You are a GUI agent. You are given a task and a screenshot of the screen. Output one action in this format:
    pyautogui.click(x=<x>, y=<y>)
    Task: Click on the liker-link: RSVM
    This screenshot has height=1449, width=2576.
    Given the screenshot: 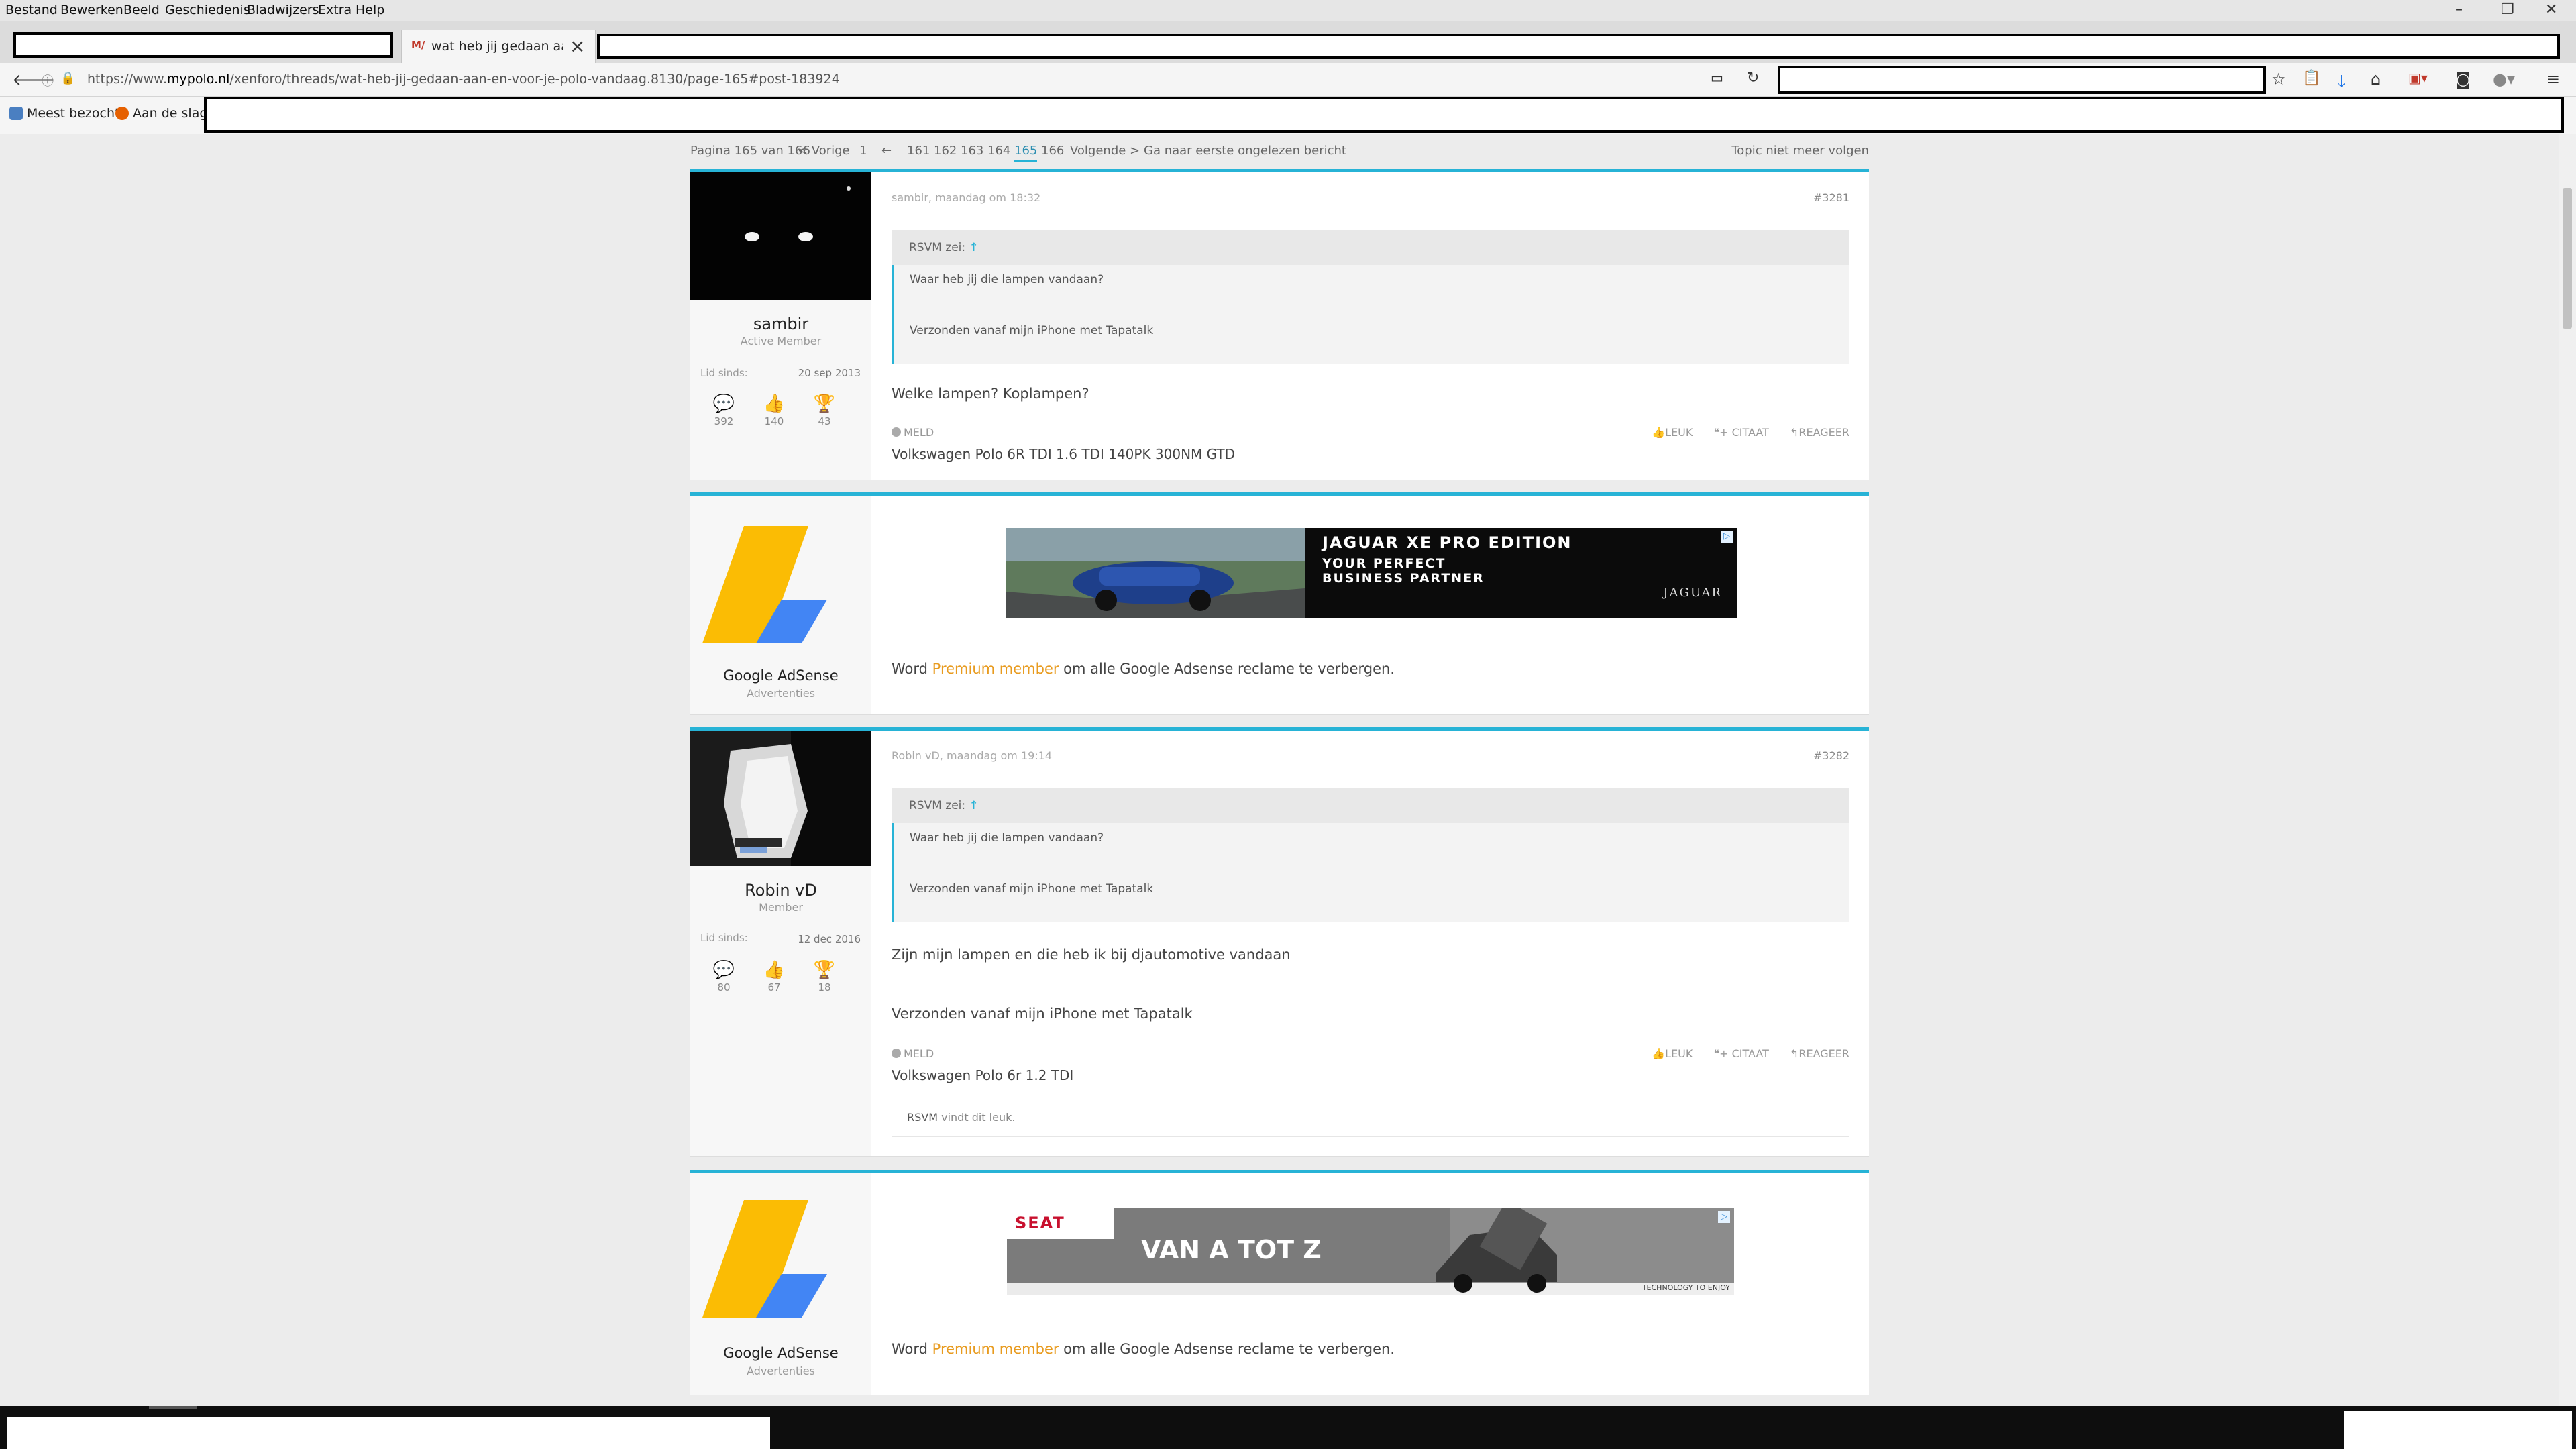 What is the action you would take?
    pyautogui.click(x=922, y=1117)
    